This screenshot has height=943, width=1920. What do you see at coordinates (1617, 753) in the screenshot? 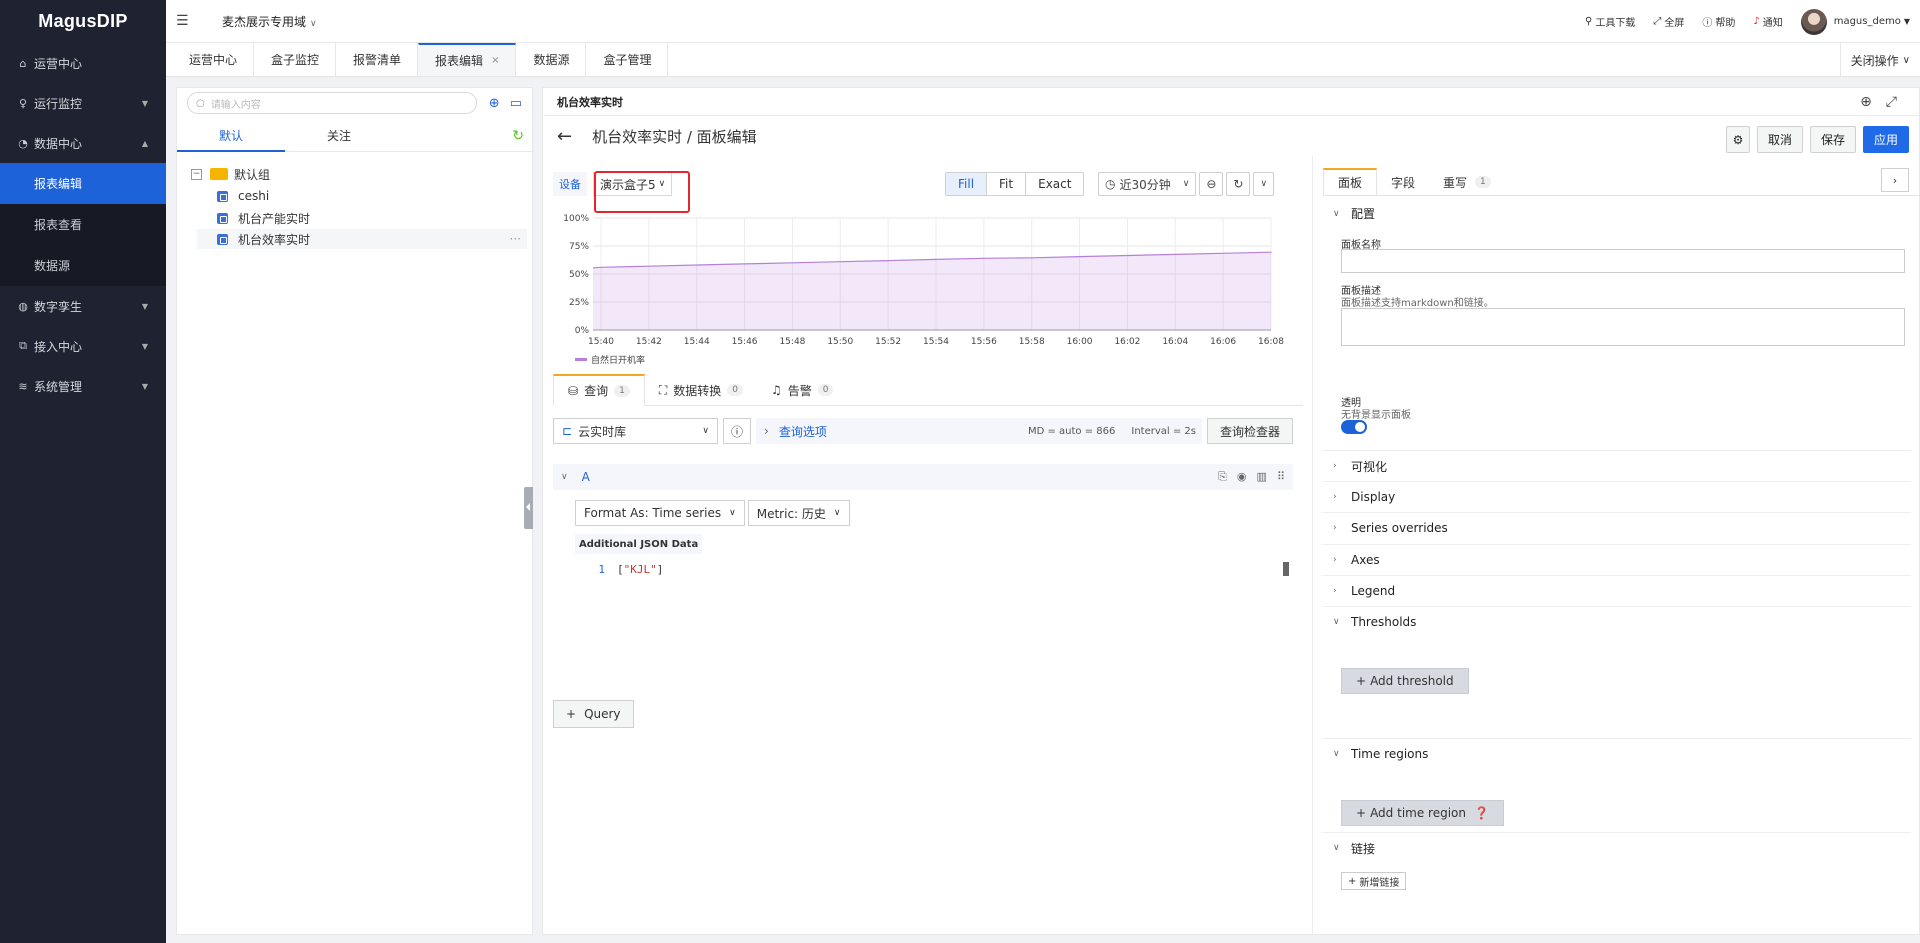
I see `section-time-regions: ∨ Time regions` at bounding box center [1617, 753].